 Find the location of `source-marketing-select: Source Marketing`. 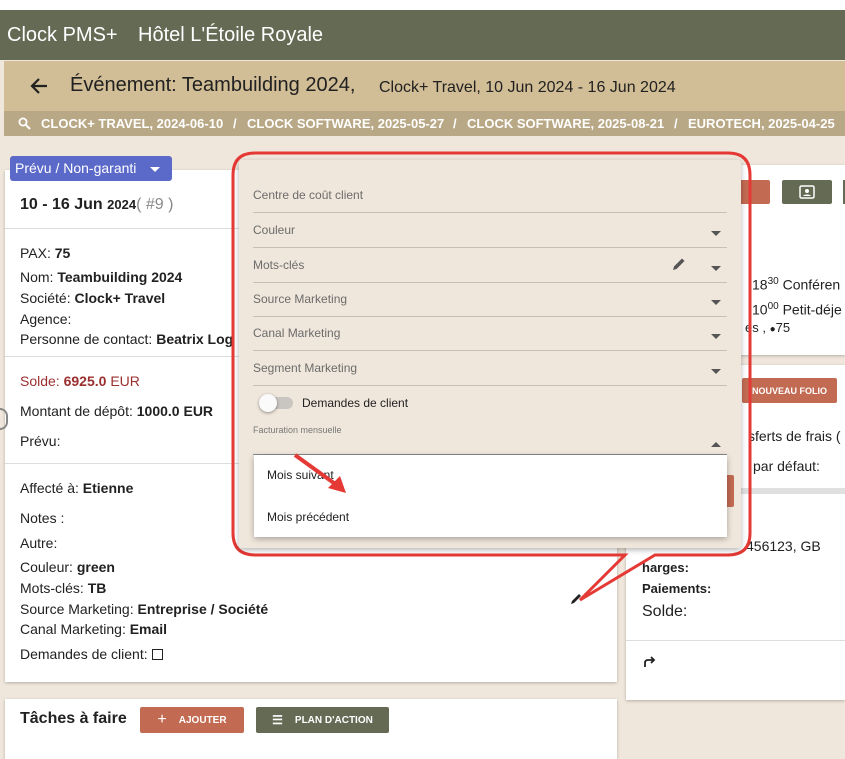

source-marketing-select: Source Marketing is located at coordinates (490, 300).